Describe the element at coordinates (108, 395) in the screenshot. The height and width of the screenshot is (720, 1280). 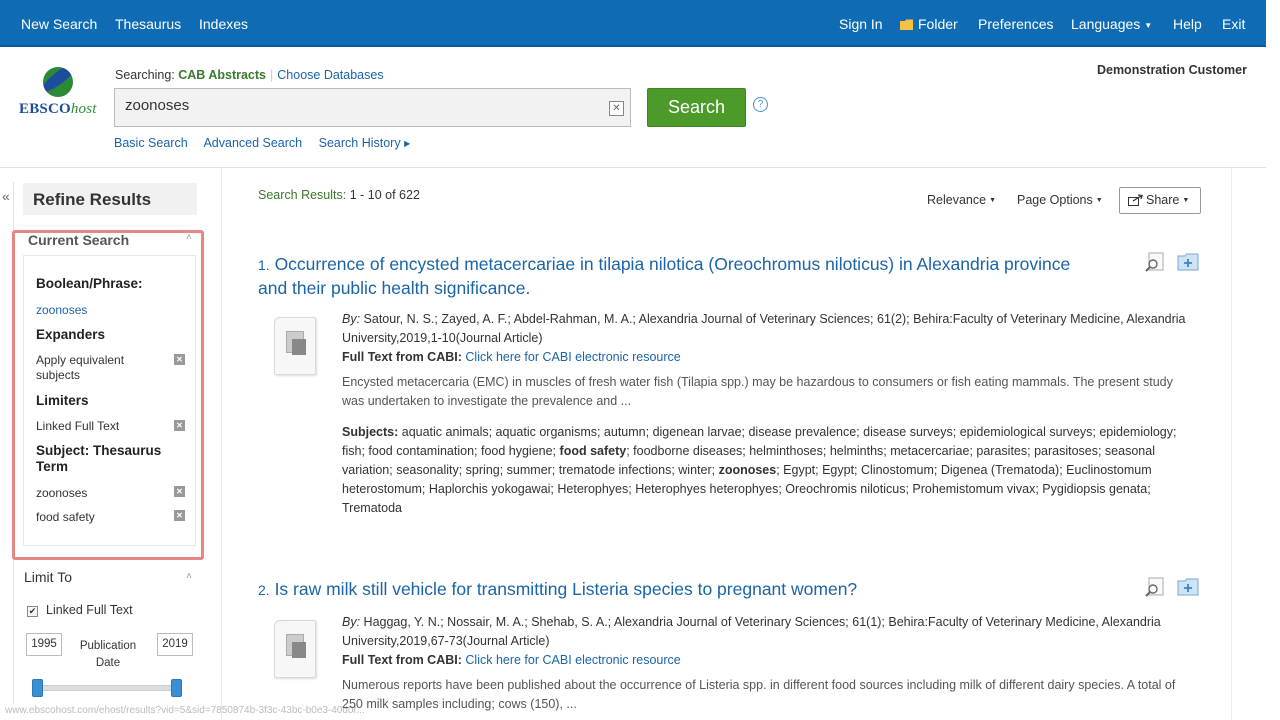
I see `highlight-outline` at that location.